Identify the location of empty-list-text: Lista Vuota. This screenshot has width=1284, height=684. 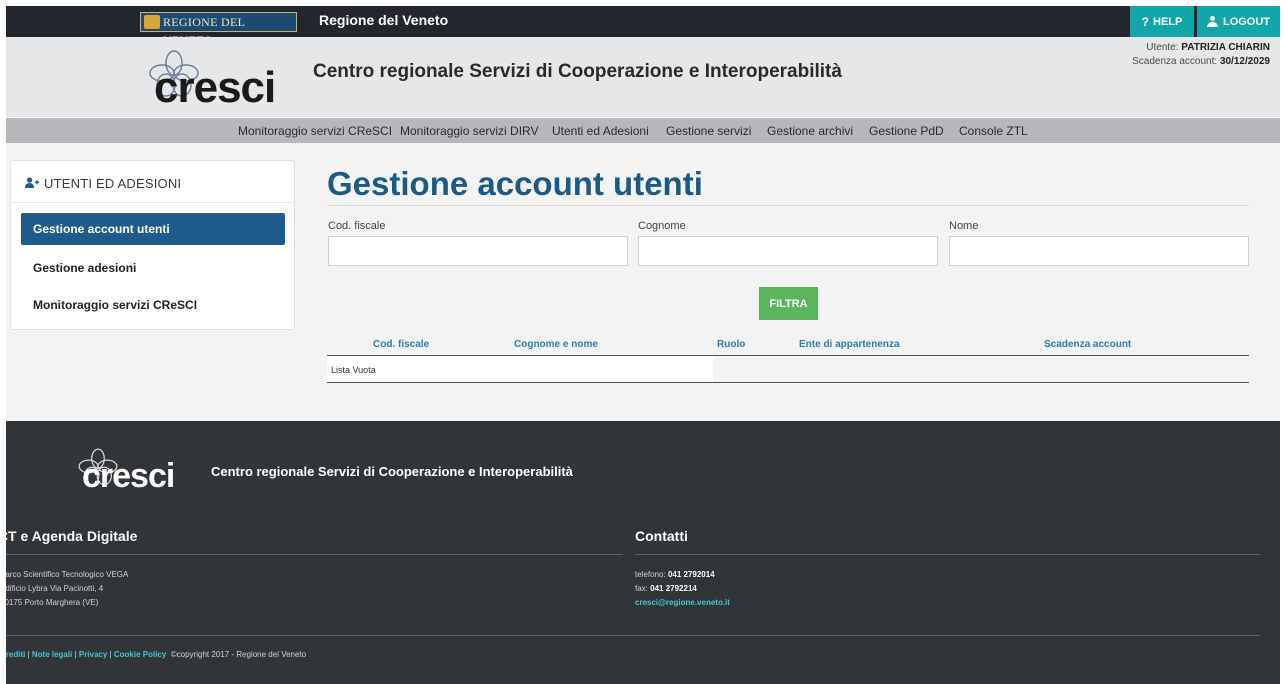
(353, 370).